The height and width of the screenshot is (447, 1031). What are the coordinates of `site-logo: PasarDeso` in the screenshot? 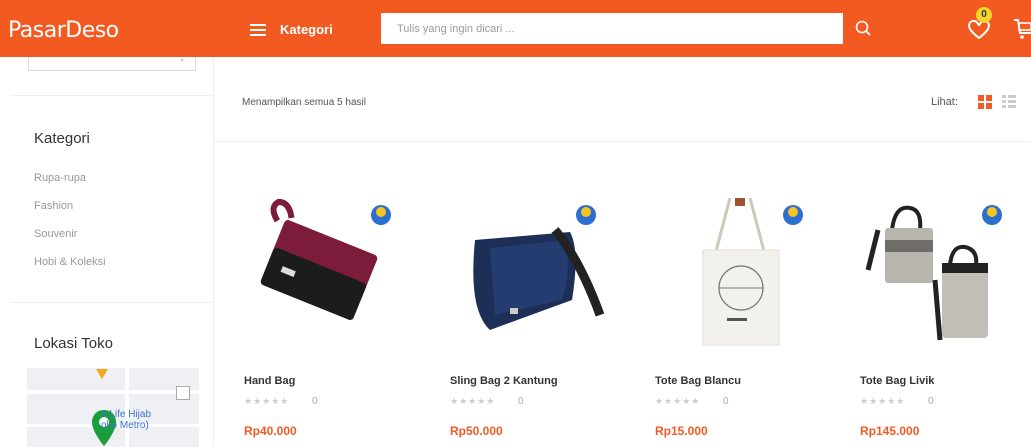 It's located at (63, 30).